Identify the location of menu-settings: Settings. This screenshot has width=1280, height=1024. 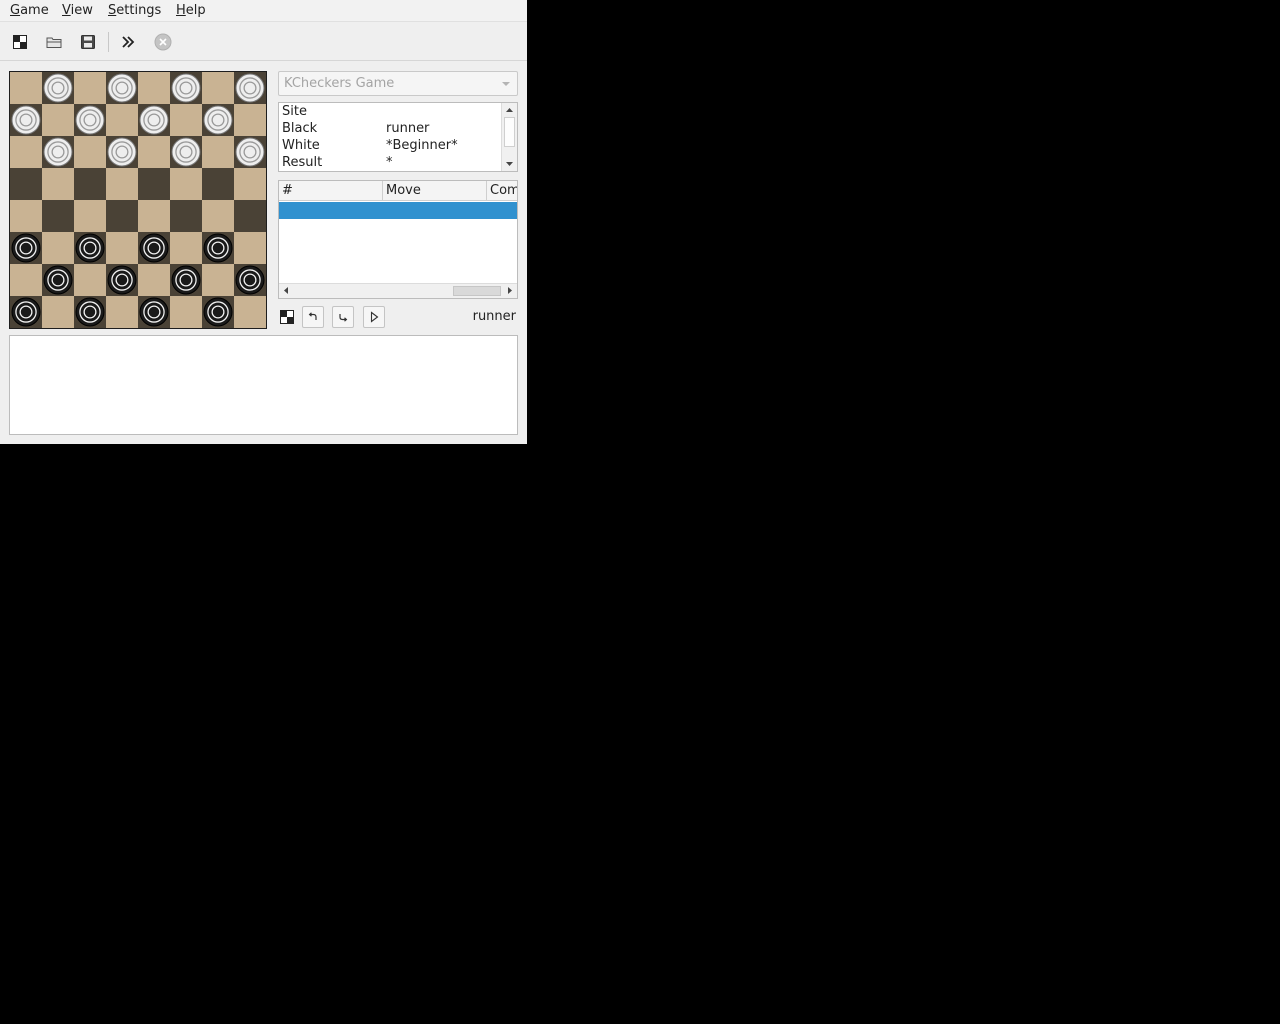
(134, 11).